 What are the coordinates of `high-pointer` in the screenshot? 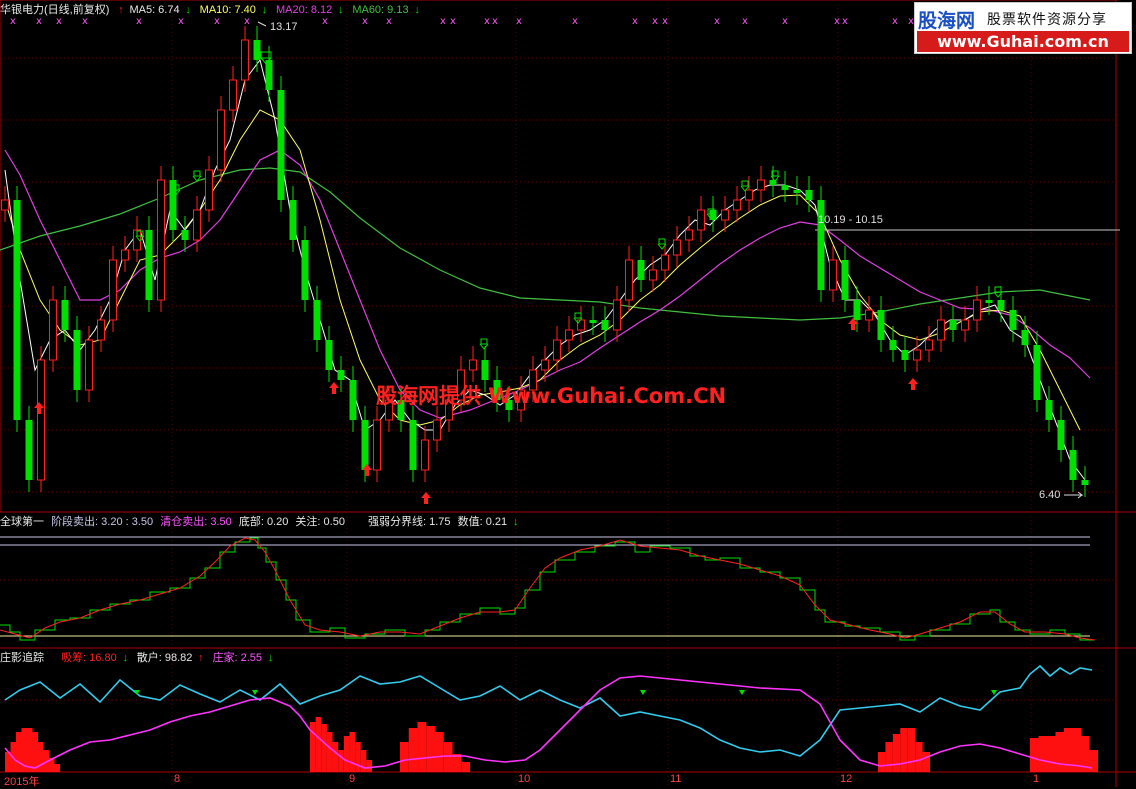 It's located at (262, 24).